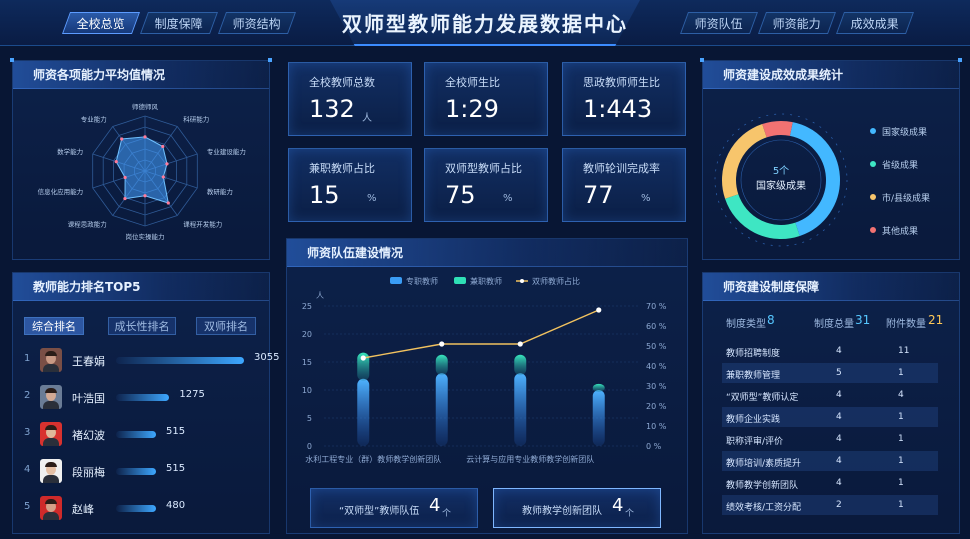 Image resolution: width=970 pixels, height=539 pixels. I want to click on legend-label: 省级成果, so click(900, 166).